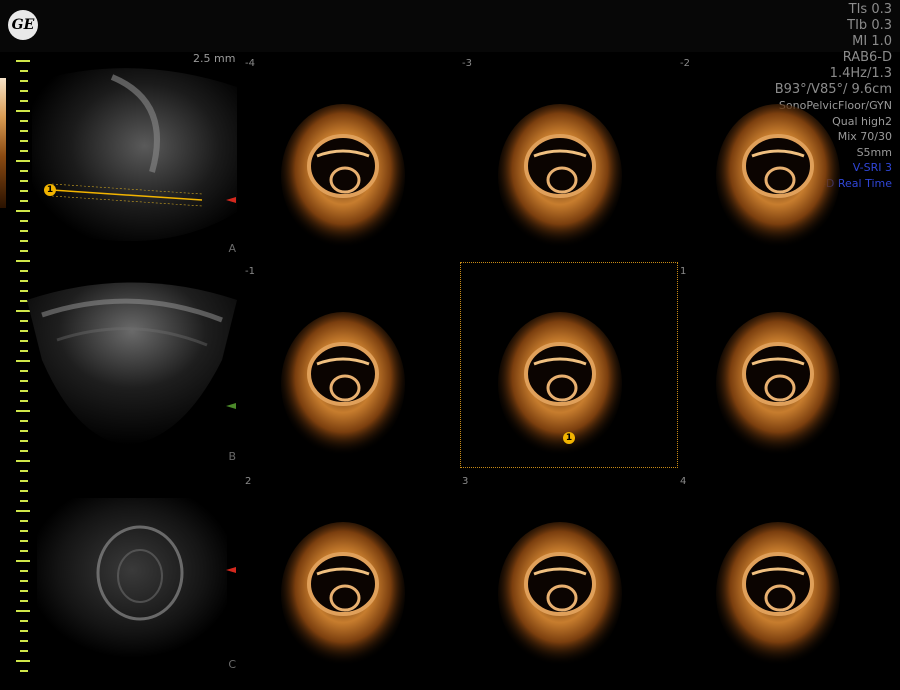 The image size is (900, 690). Describe the element at coordinates (250, 63) in the screenshot. I see `slice-number: -4` at that location.